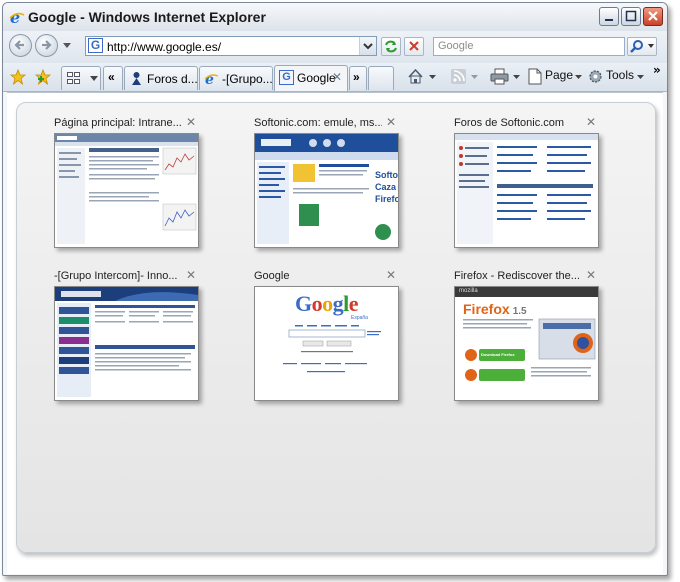 This screenshot has width=680, height=582. I want to click on tab-label: Google, so click(316, 78).